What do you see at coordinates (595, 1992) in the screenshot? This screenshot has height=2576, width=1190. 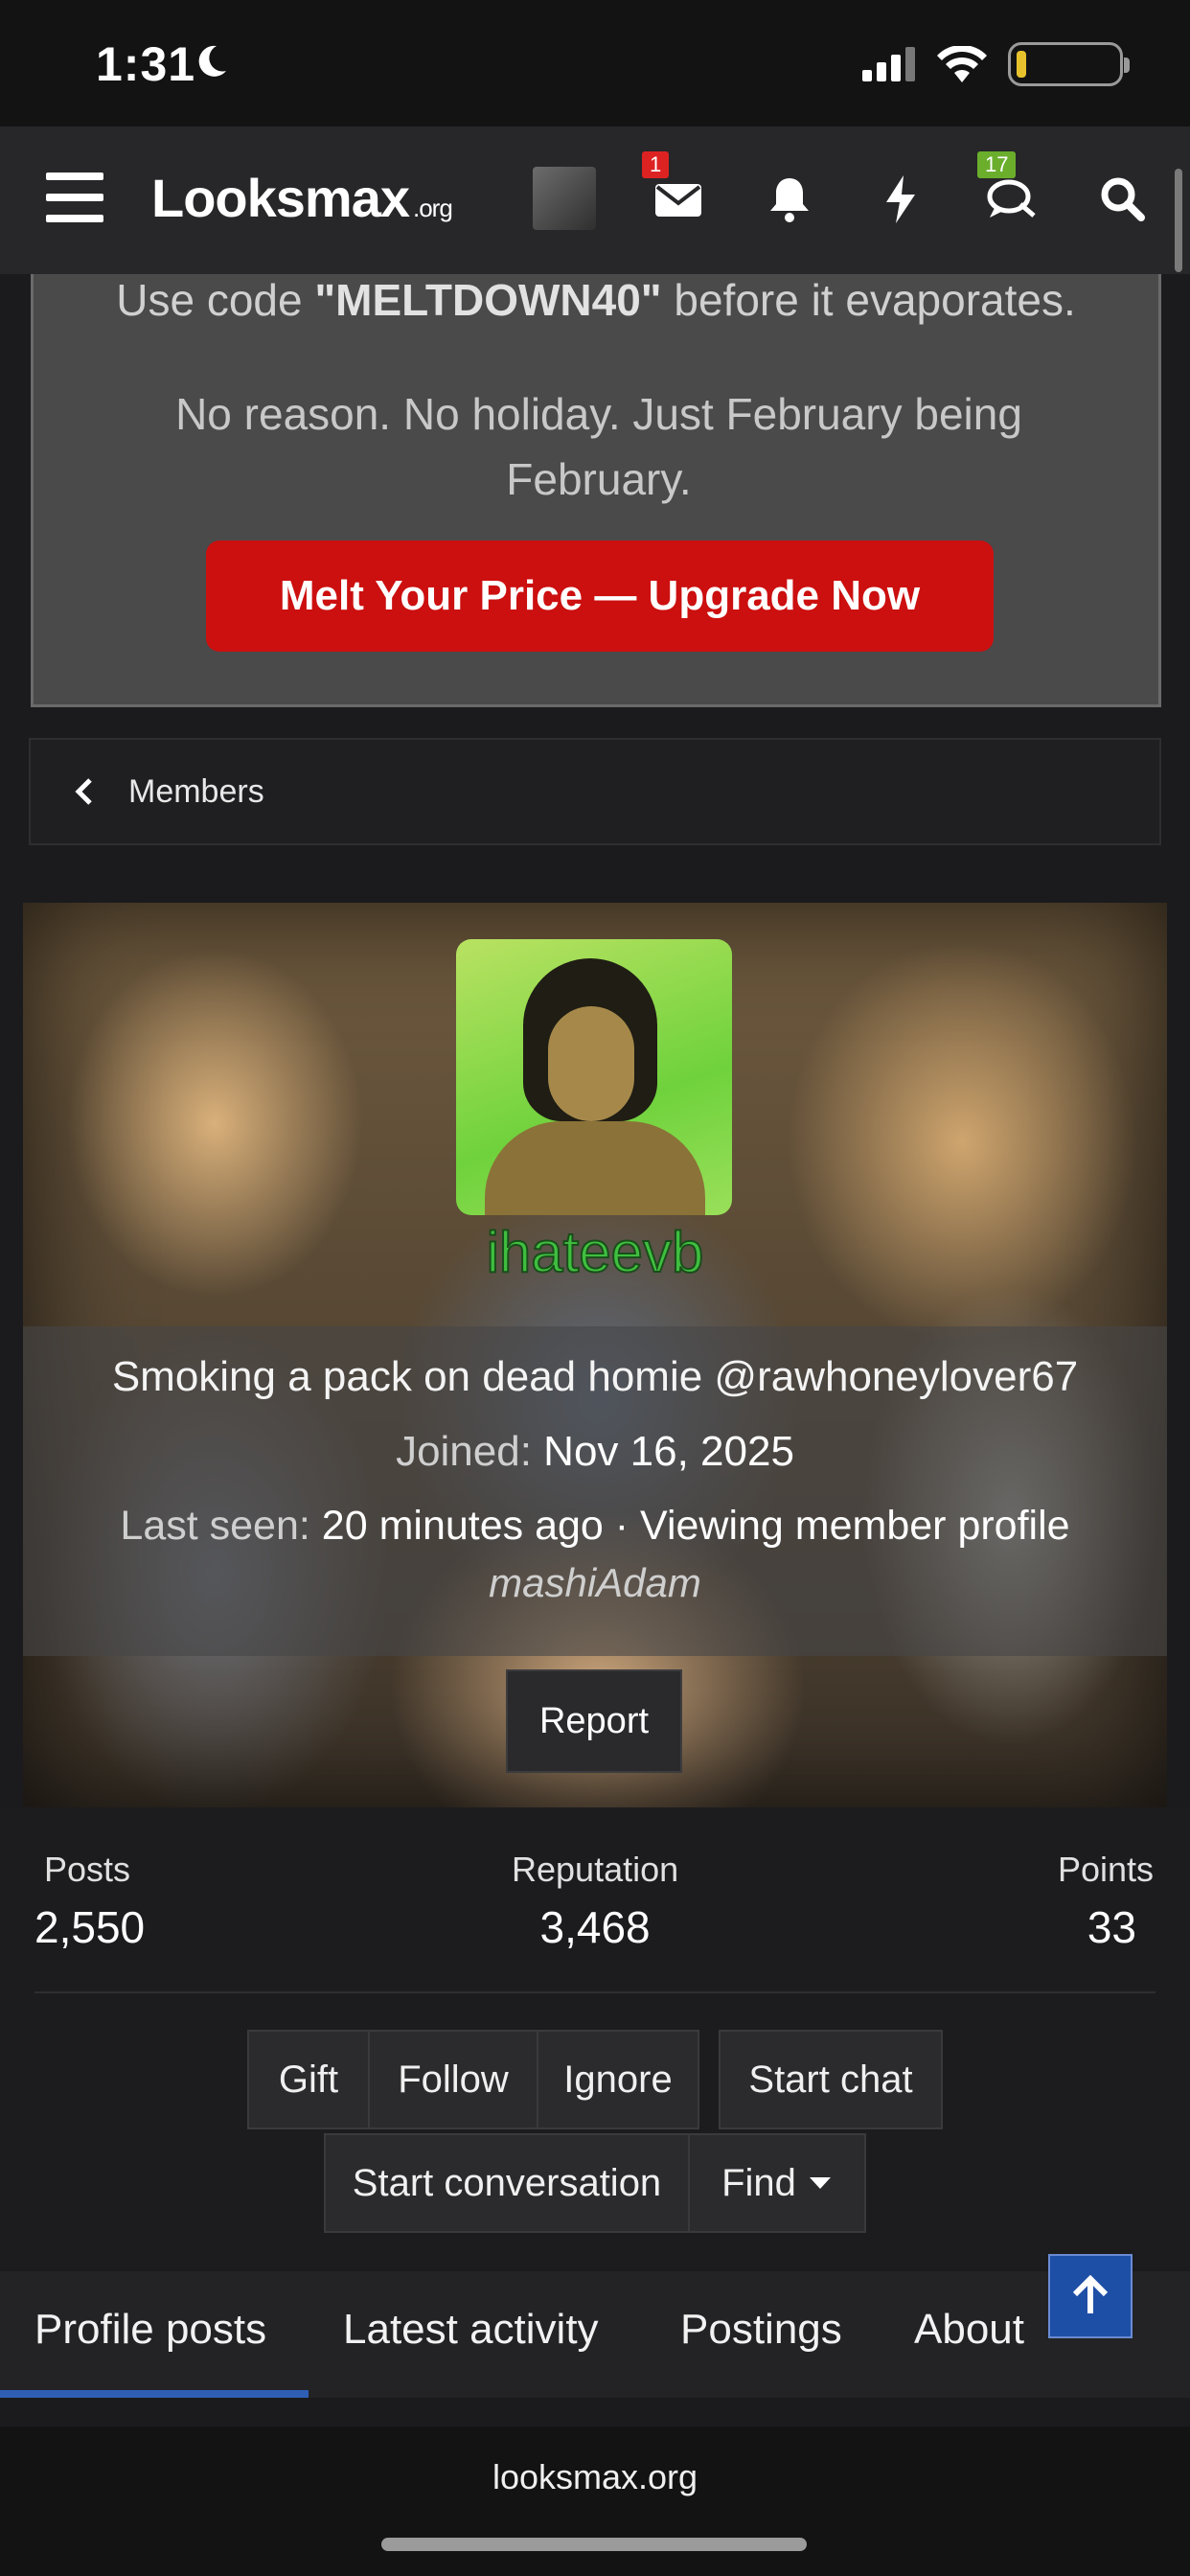 I see `stats-divider` at bounding box center [595, 1992].